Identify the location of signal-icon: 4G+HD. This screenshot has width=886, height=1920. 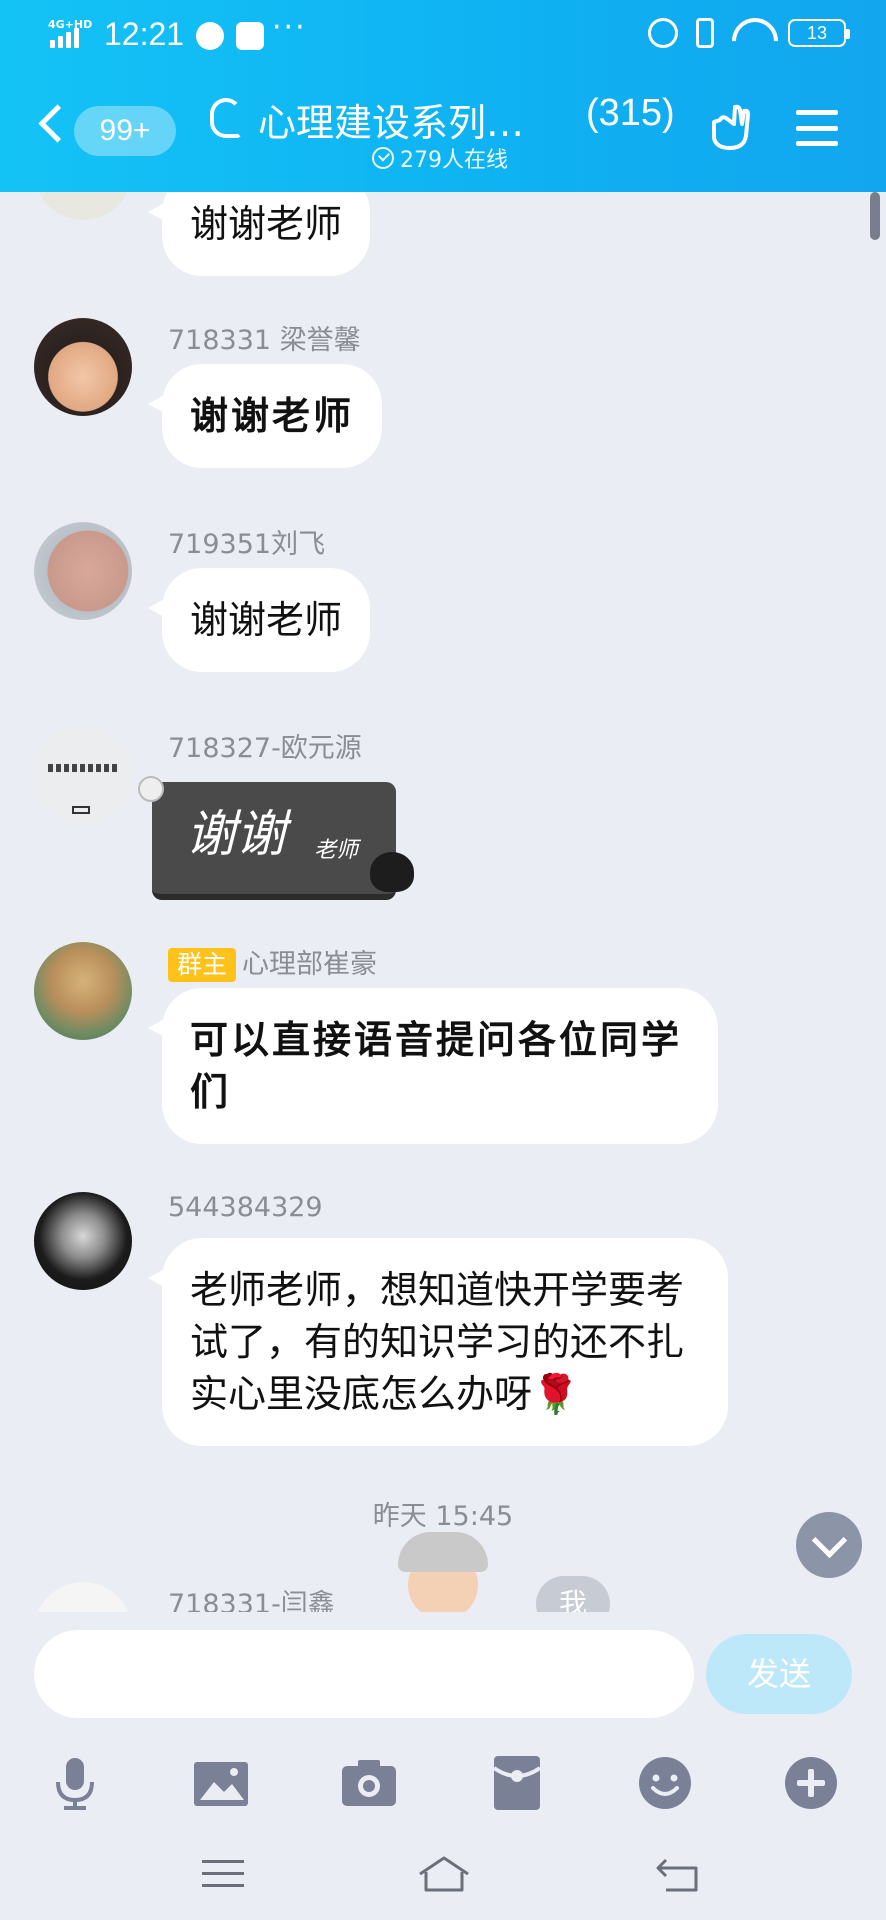
(71, 33).